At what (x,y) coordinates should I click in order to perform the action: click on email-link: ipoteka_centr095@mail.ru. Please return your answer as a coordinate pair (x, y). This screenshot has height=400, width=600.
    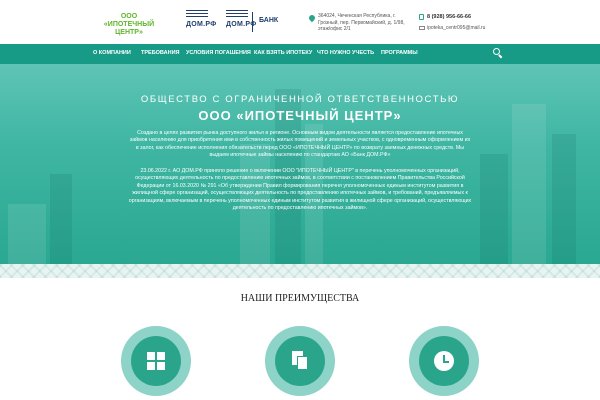
    Looking at the image, I should click on (456, 28).